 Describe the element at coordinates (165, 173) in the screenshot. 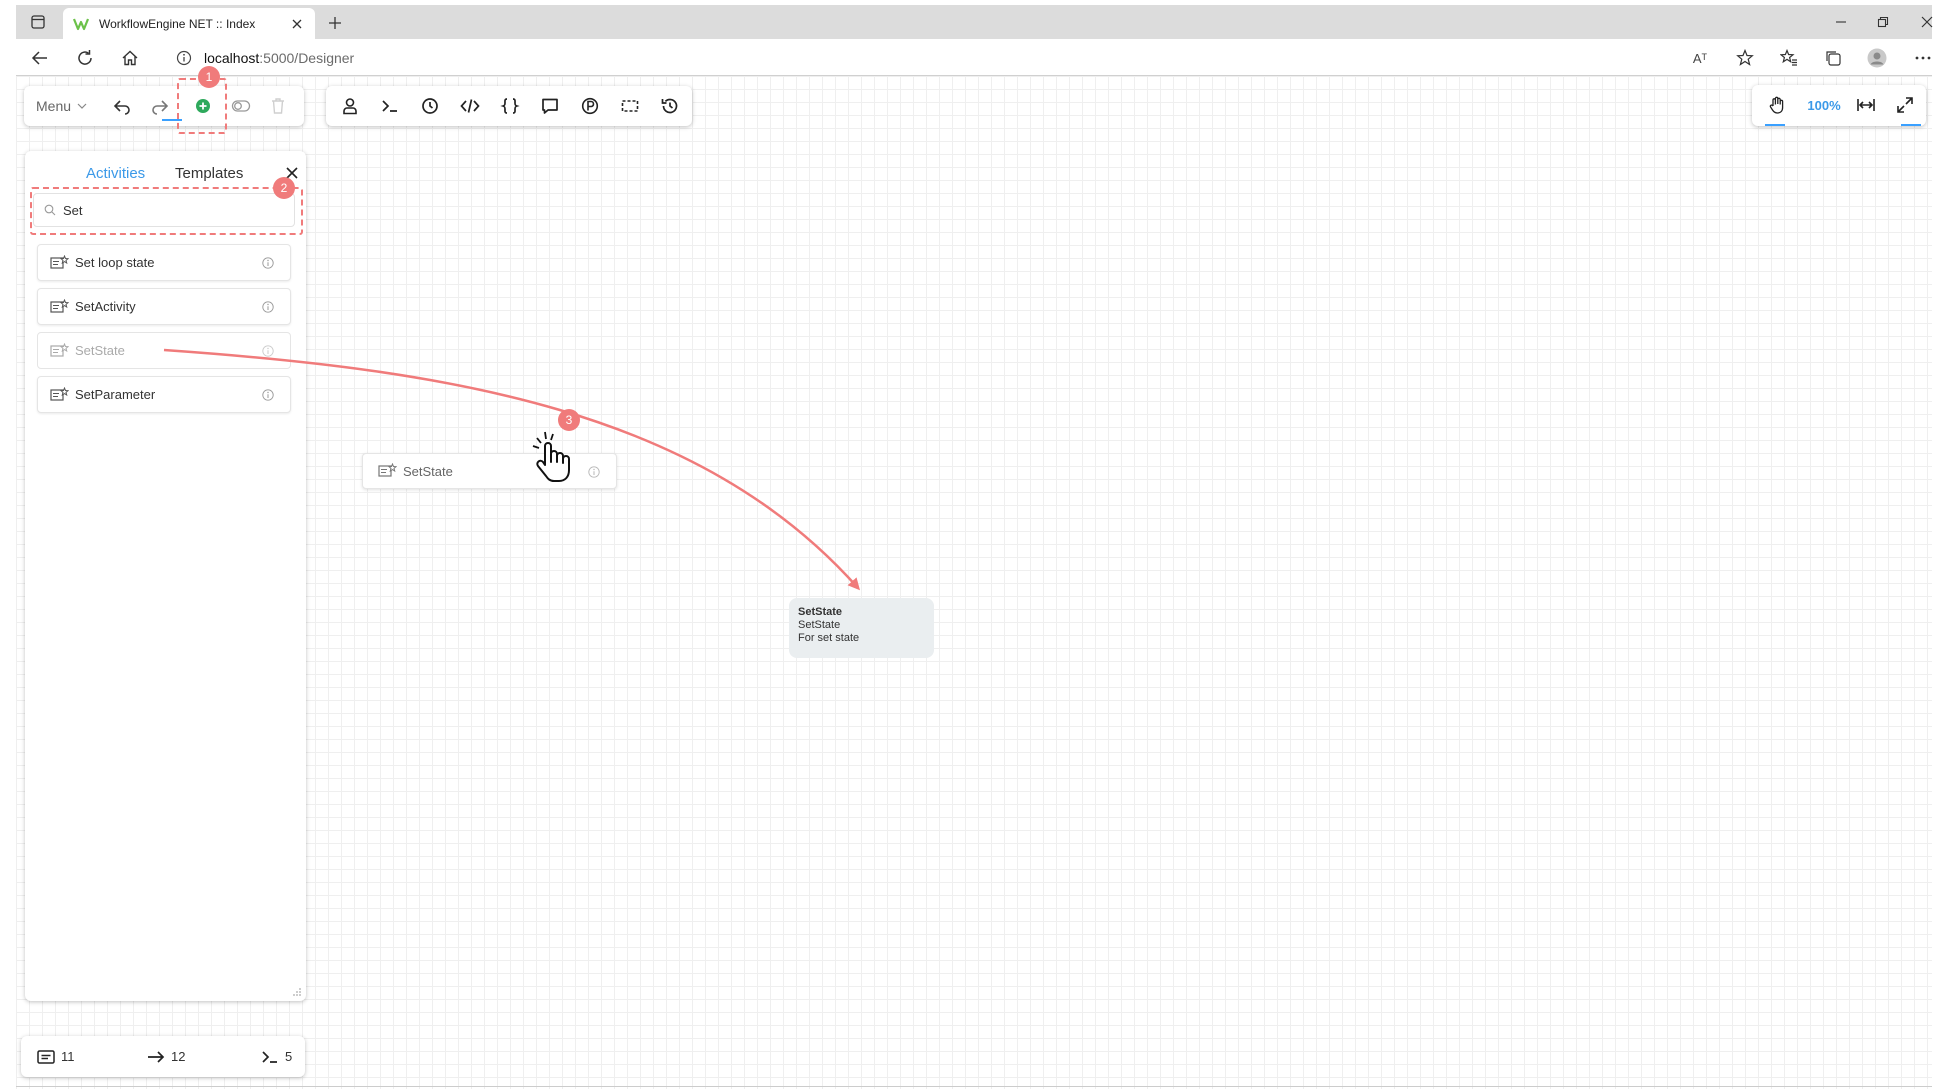

I see `panel-tabs: Activities Templates` at that location.